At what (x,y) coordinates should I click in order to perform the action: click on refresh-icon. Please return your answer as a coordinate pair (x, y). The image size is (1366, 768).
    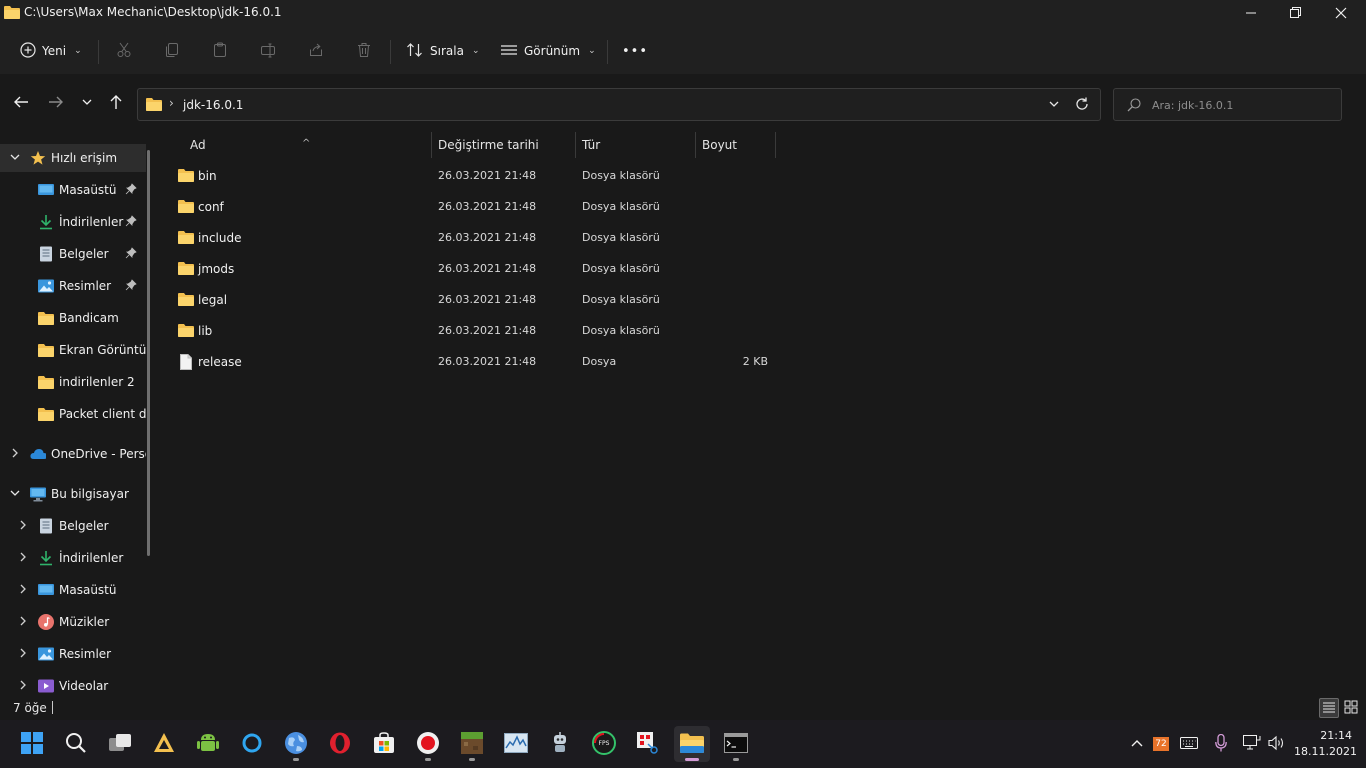
    Looking at the image, I should click on (1082, 105).